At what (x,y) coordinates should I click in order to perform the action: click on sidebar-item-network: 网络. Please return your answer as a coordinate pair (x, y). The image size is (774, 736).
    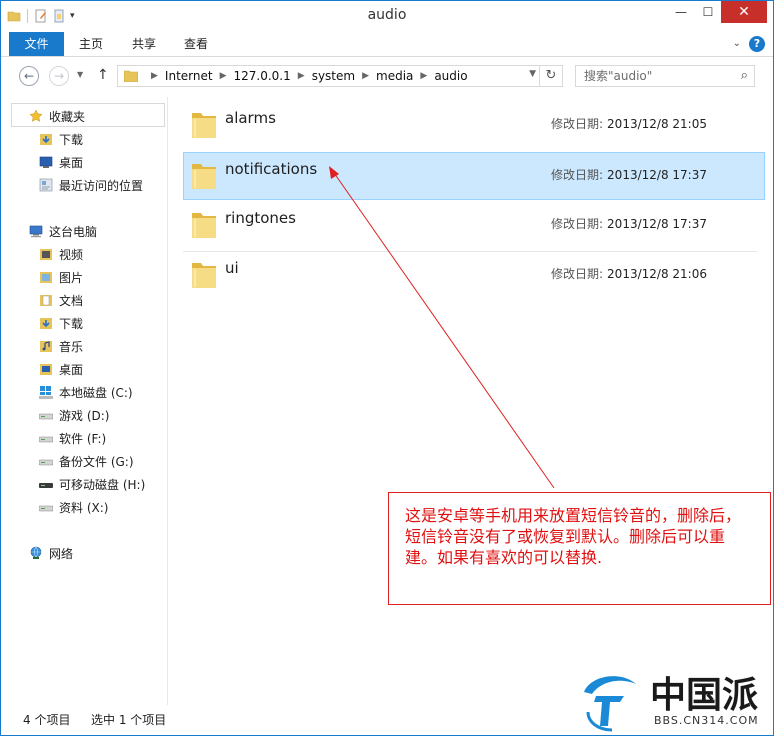
    Looking at the image, I should click on (51, 553).